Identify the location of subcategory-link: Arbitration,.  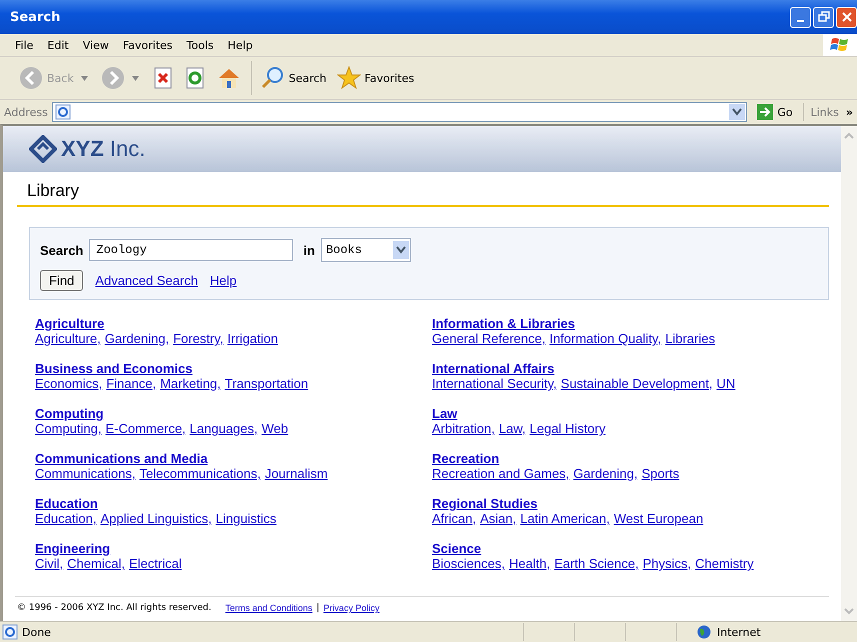
(463, 428).